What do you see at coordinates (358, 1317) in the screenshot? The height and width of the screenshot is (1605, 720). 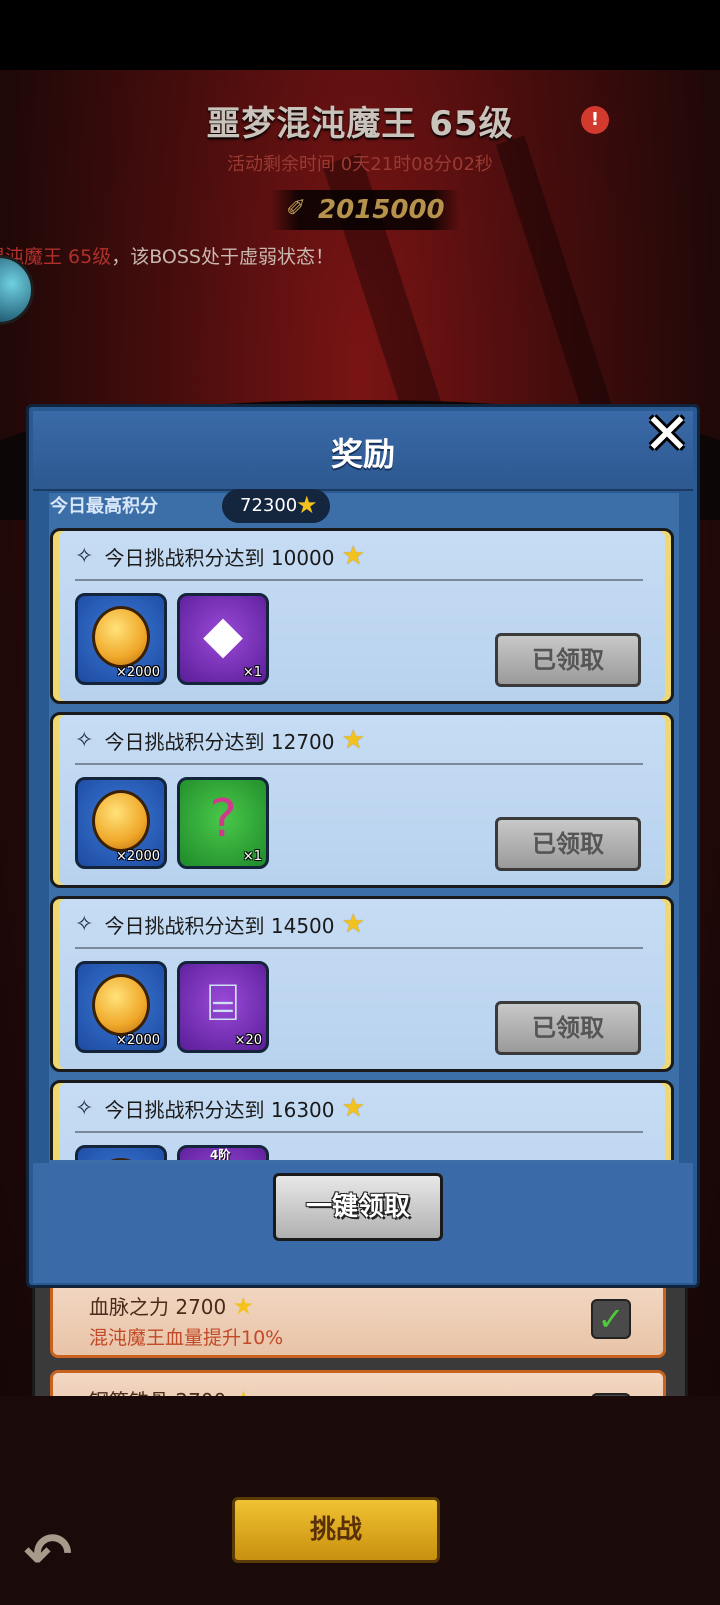 I see `buff-row: 血脉之力 2700 ★ 混沌魔王血量提升10% ✓` at bounding box center [358, 1317].